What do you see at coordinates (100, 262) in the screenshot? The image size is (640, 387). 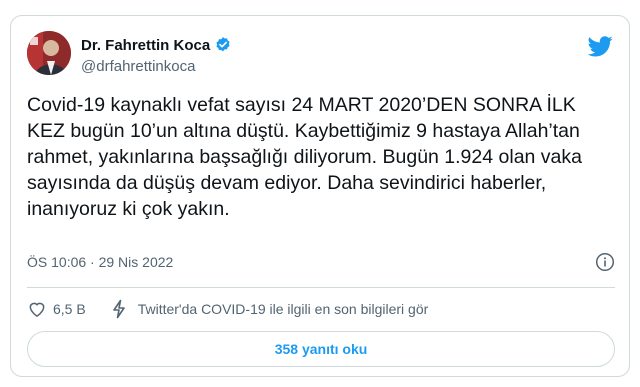 I see `tweet-timestamp: ÖS 10:06 · 29 Nis 2022` at bounding box center [100, 262].